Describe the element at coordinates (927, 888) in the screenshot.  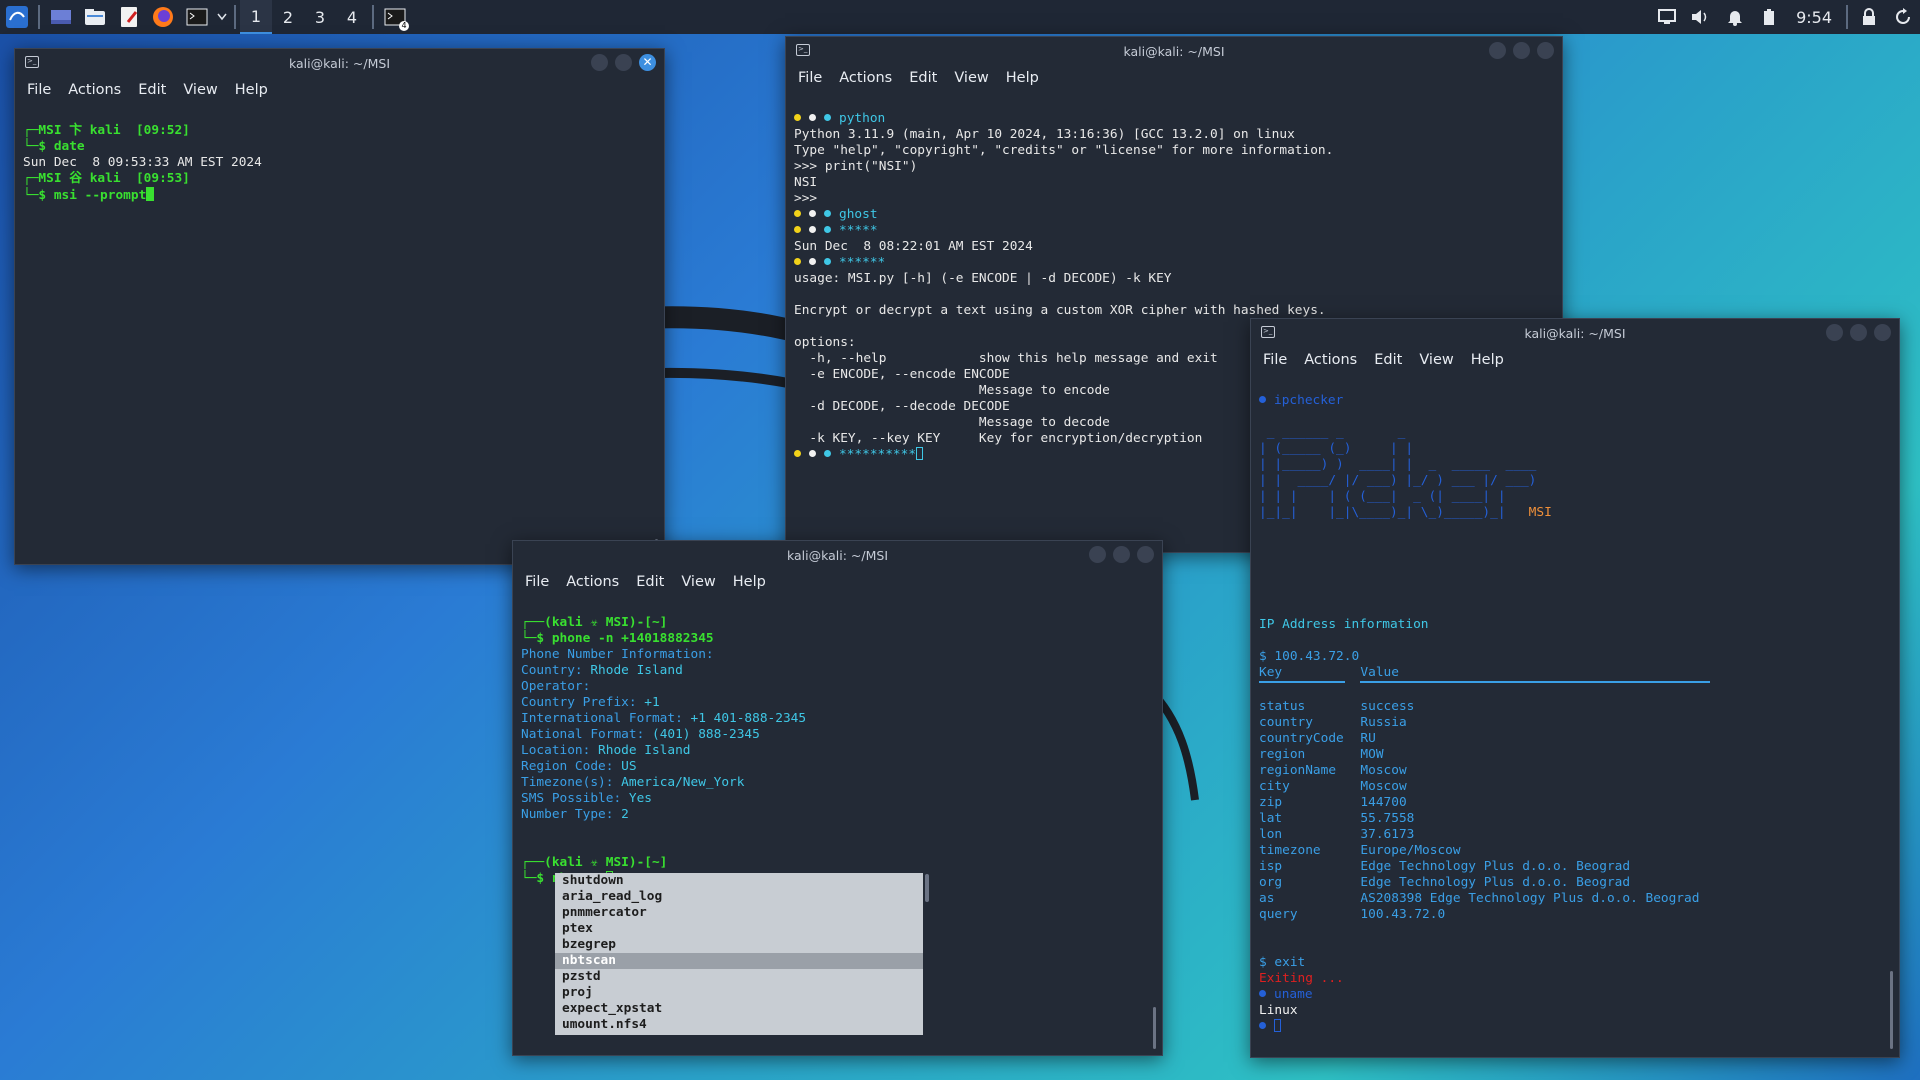
I see `popup-scrollbar` at that location.